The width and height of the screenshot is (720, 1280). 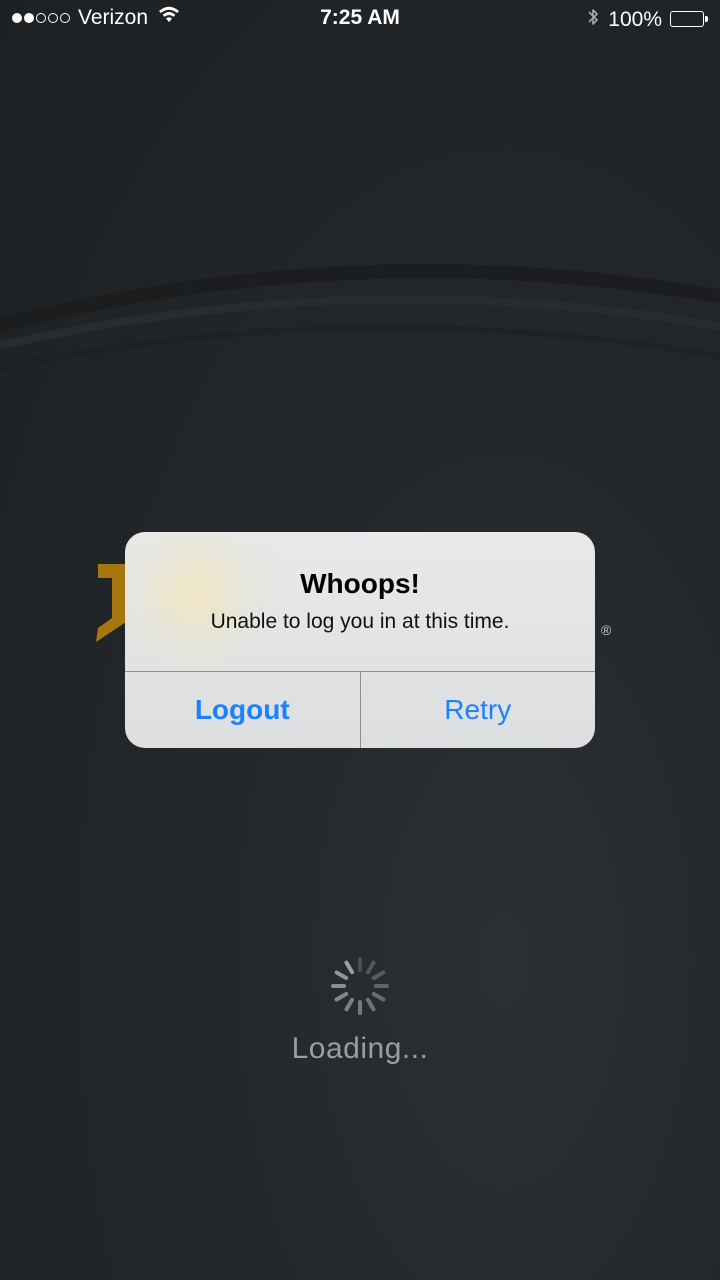 I want to click on bluetooth-icon, so click(x=593, y=20).